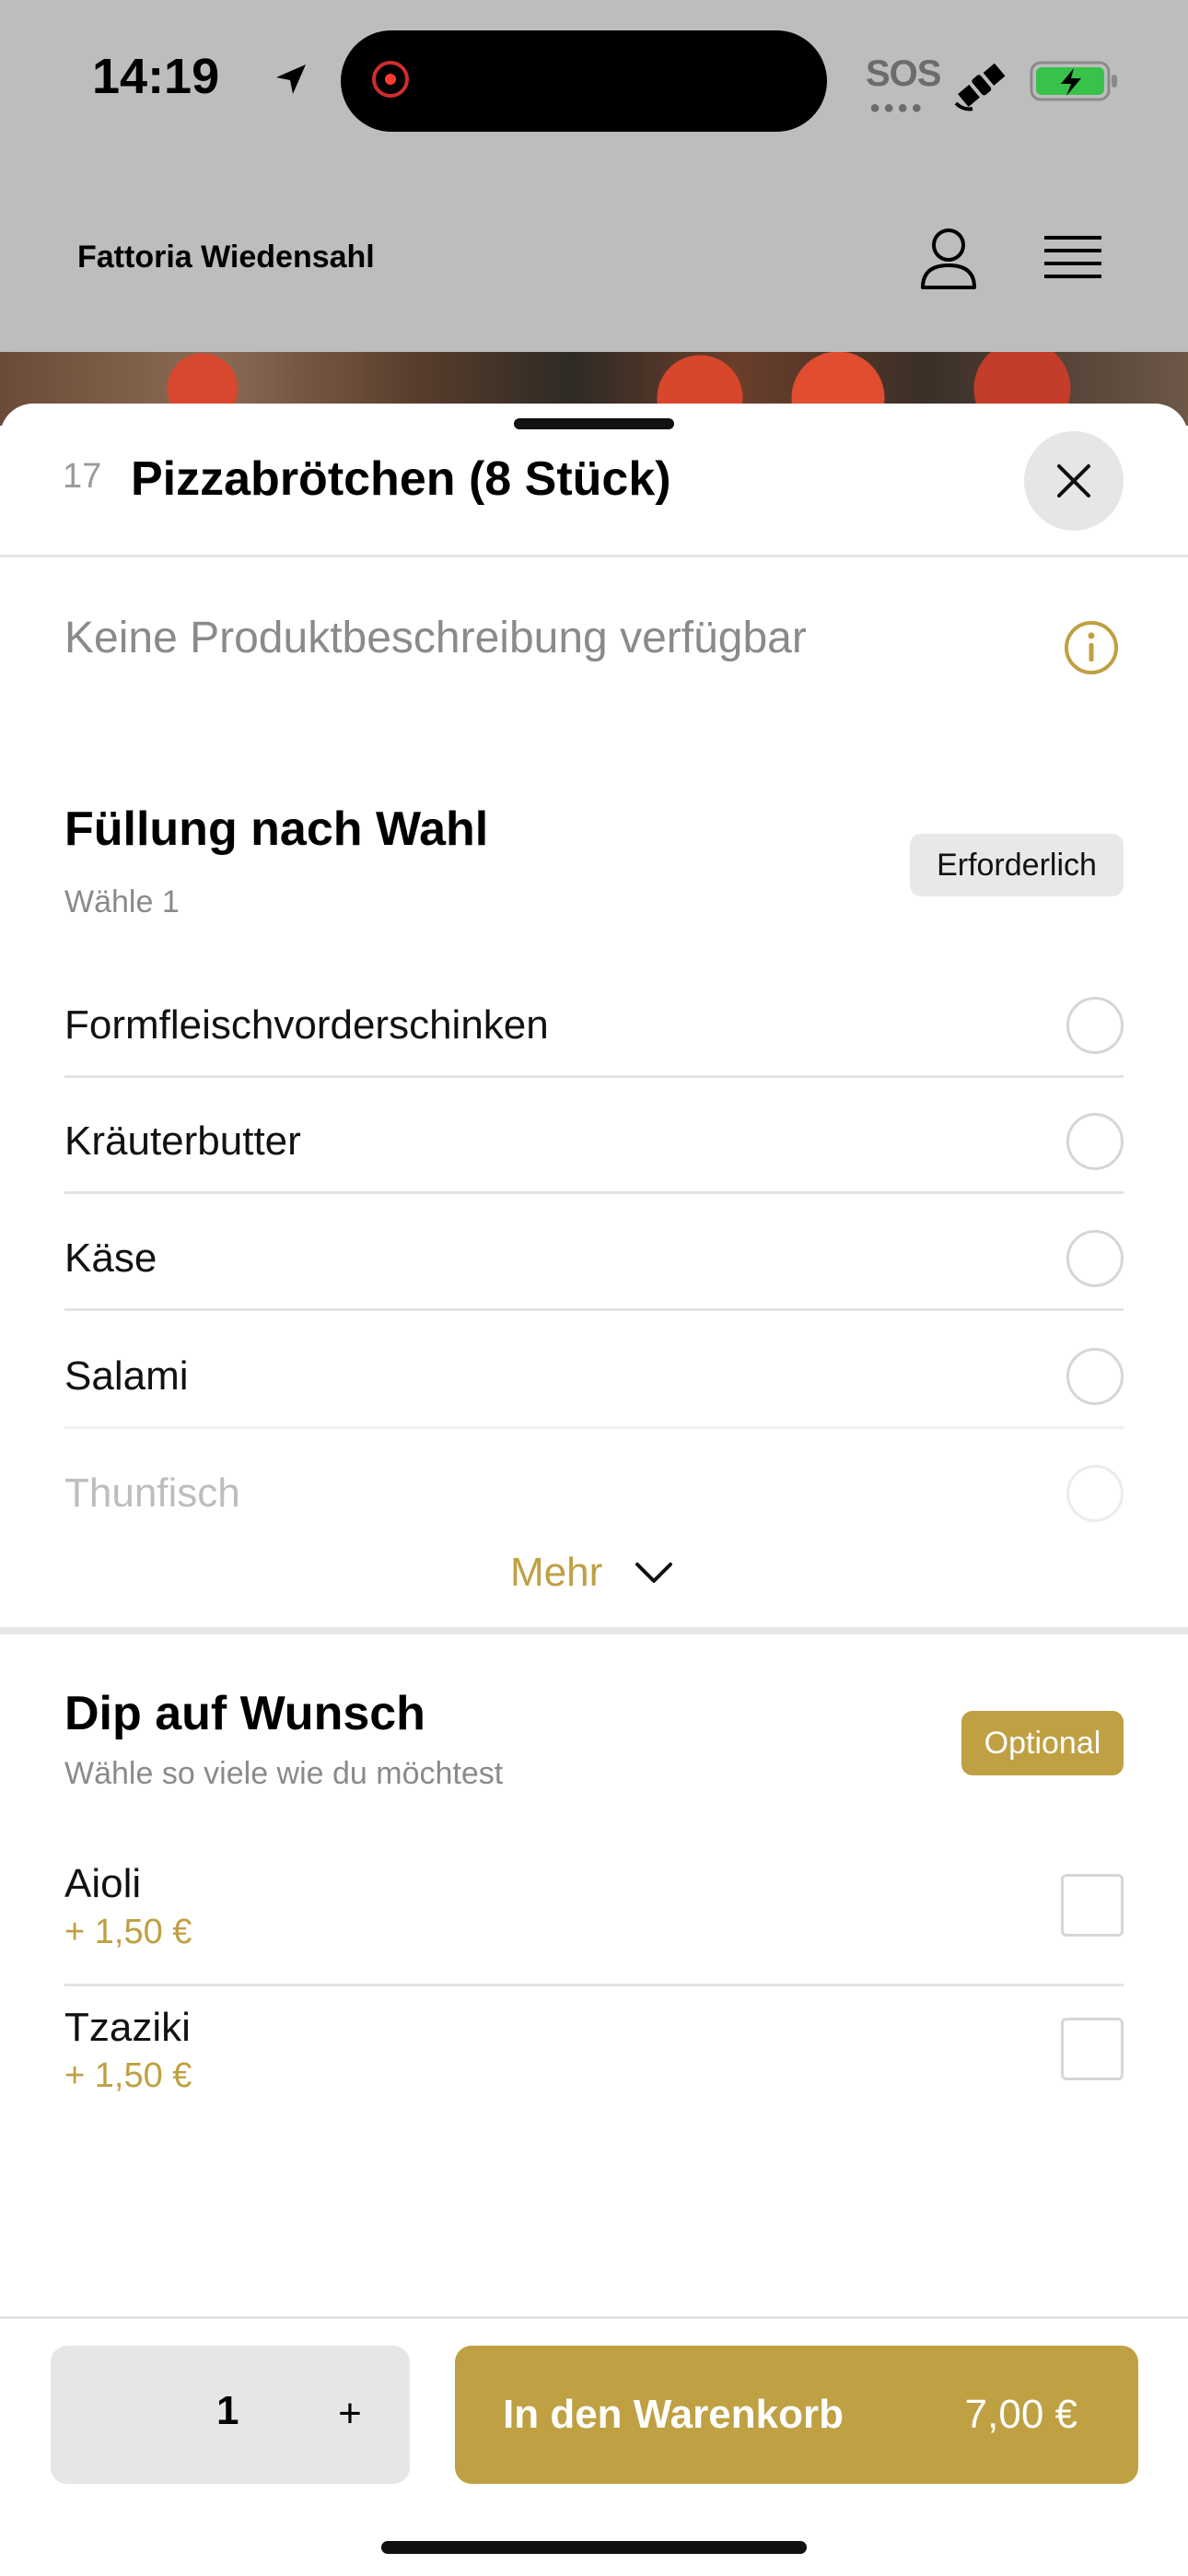 This screenshot has width=1188, height=2576. What do you see at coordinates (594, 2058) in the screenshot?
I see `dip-row-tzaziki: Tzaziki + 1,50 €` at bounding box center [594, 2058].